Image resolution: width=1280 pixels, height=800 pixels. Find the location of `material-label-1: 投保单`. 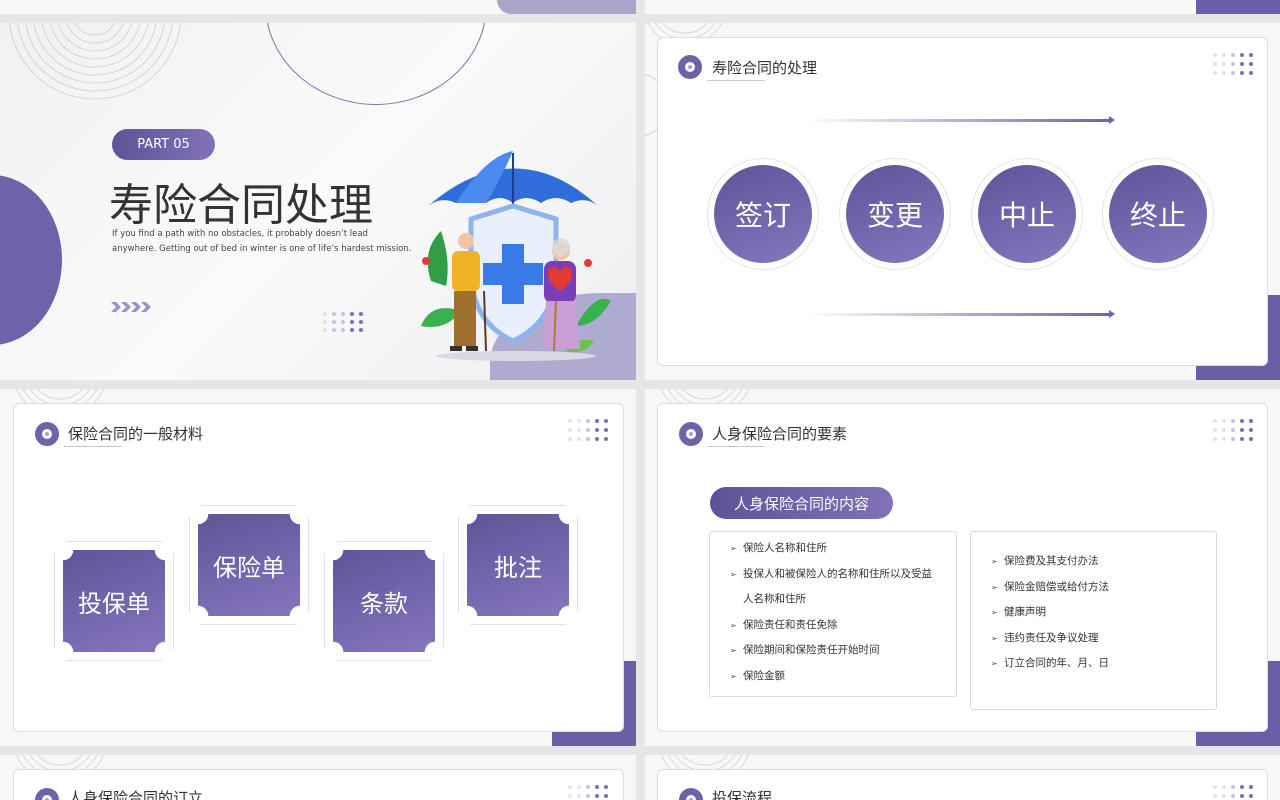

material-label-1: 投保单 is located at coordinates (114, 601).